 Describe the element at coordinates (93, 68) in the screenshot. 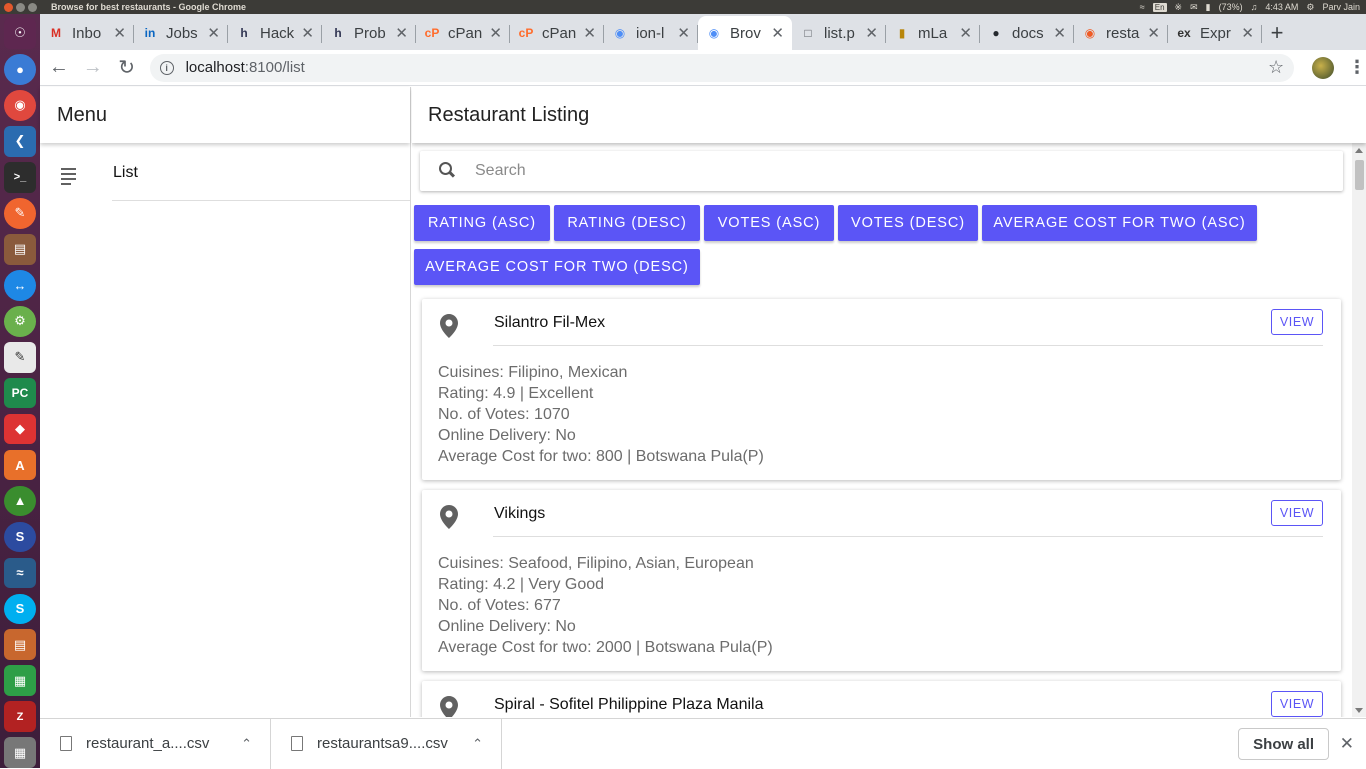

I see `forward-button: →` at that location.